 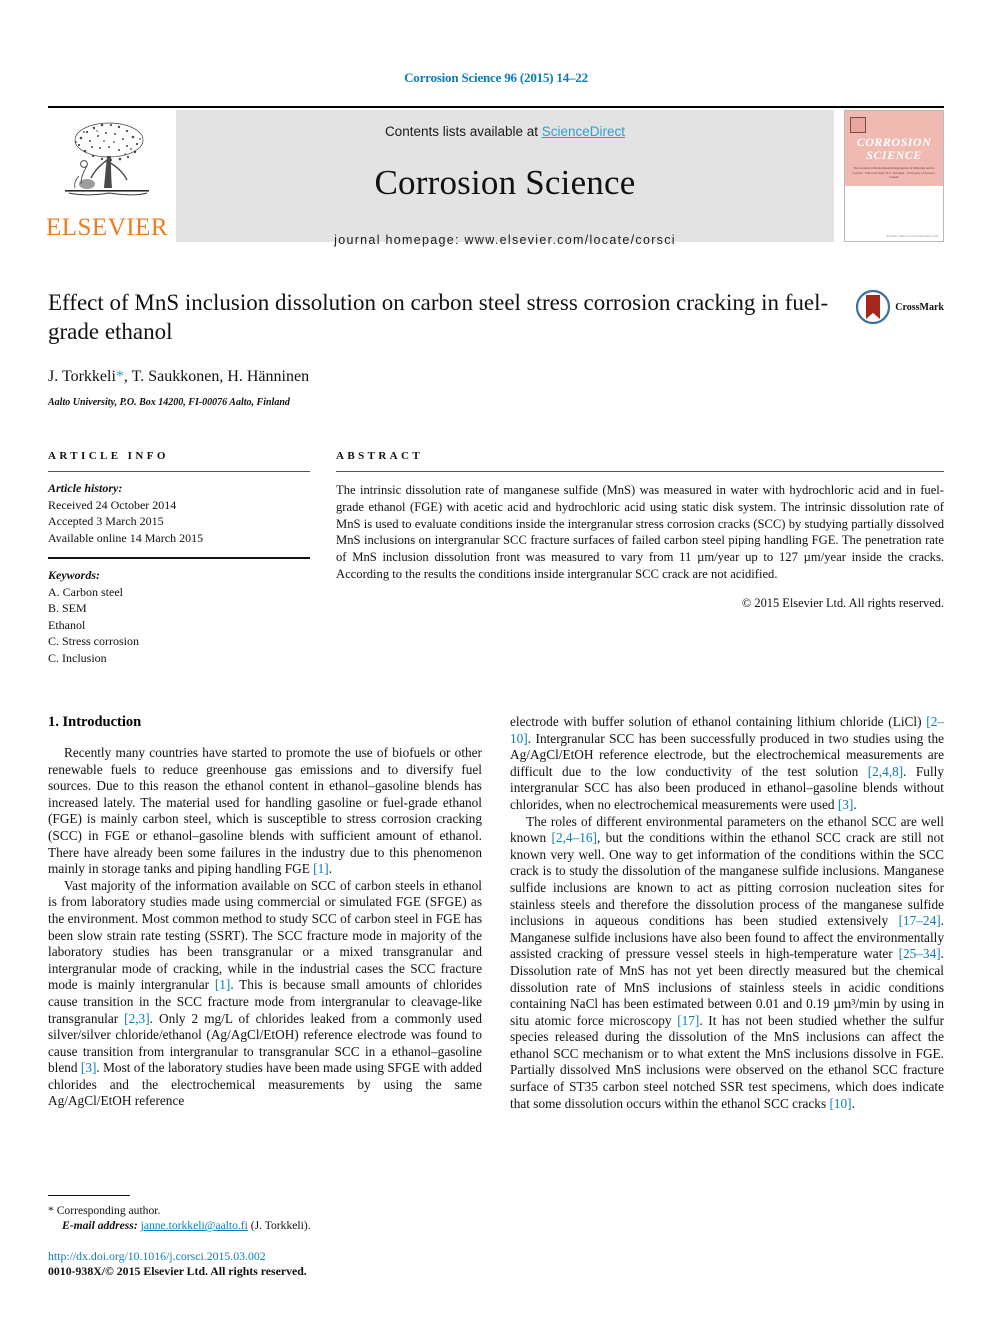 I want to click on history-item: Available online 14 March 2015, so click(x=126, y=537).